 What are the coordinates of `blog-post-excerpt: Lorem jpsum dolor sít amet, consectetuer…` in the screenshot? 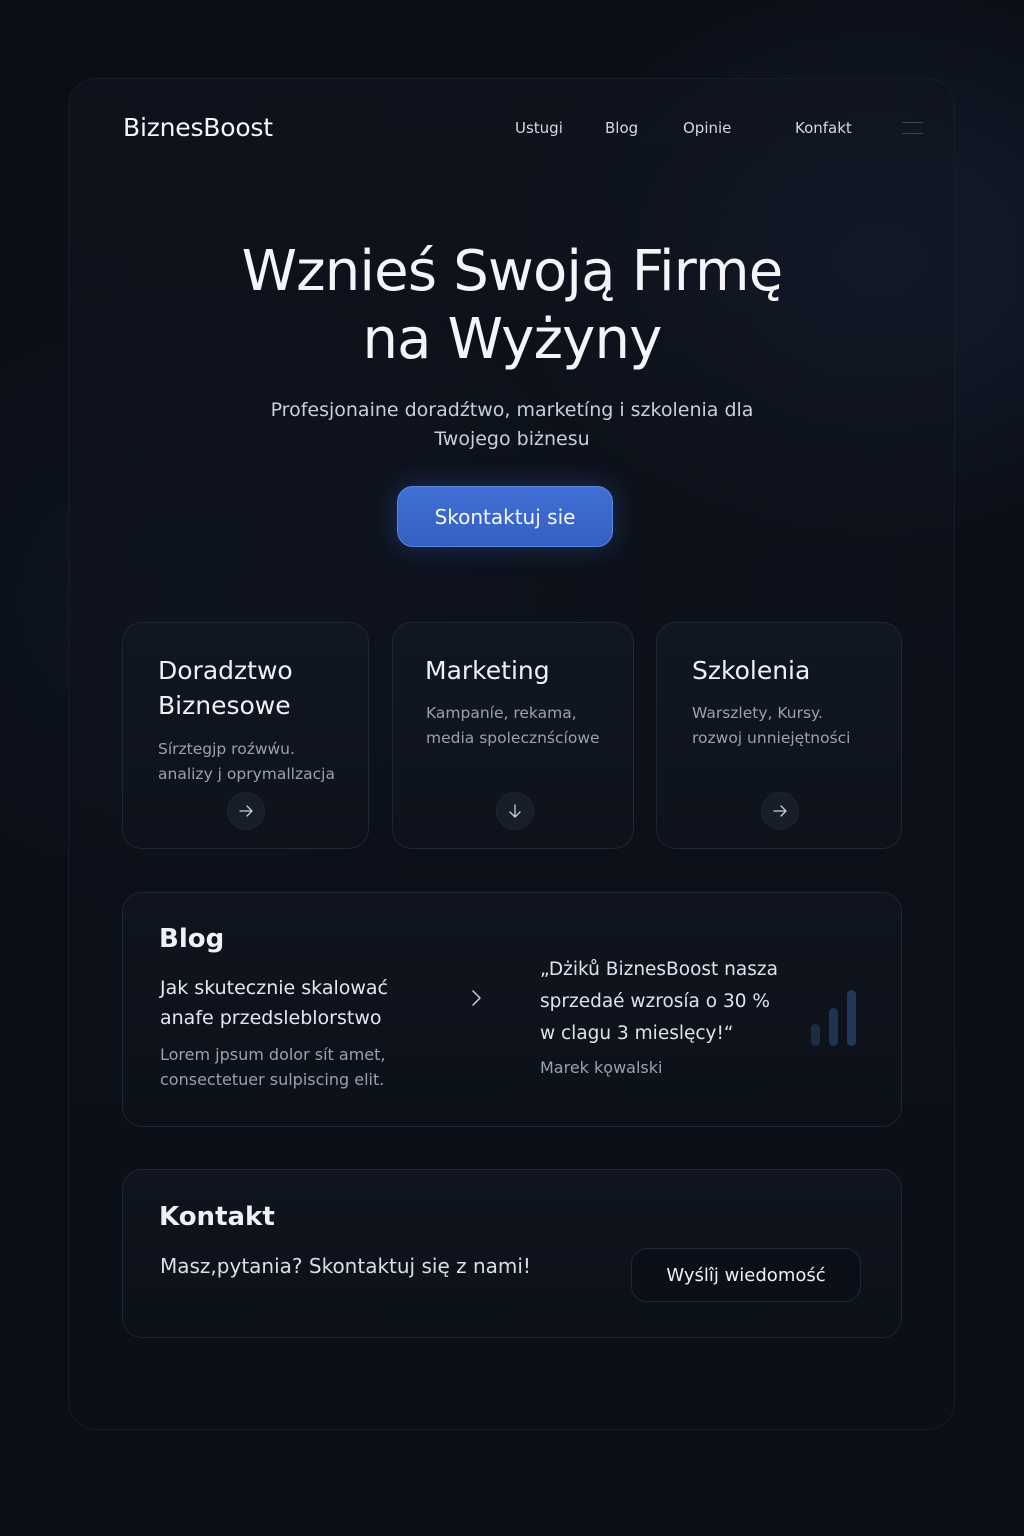 It's located at (310, 1067).